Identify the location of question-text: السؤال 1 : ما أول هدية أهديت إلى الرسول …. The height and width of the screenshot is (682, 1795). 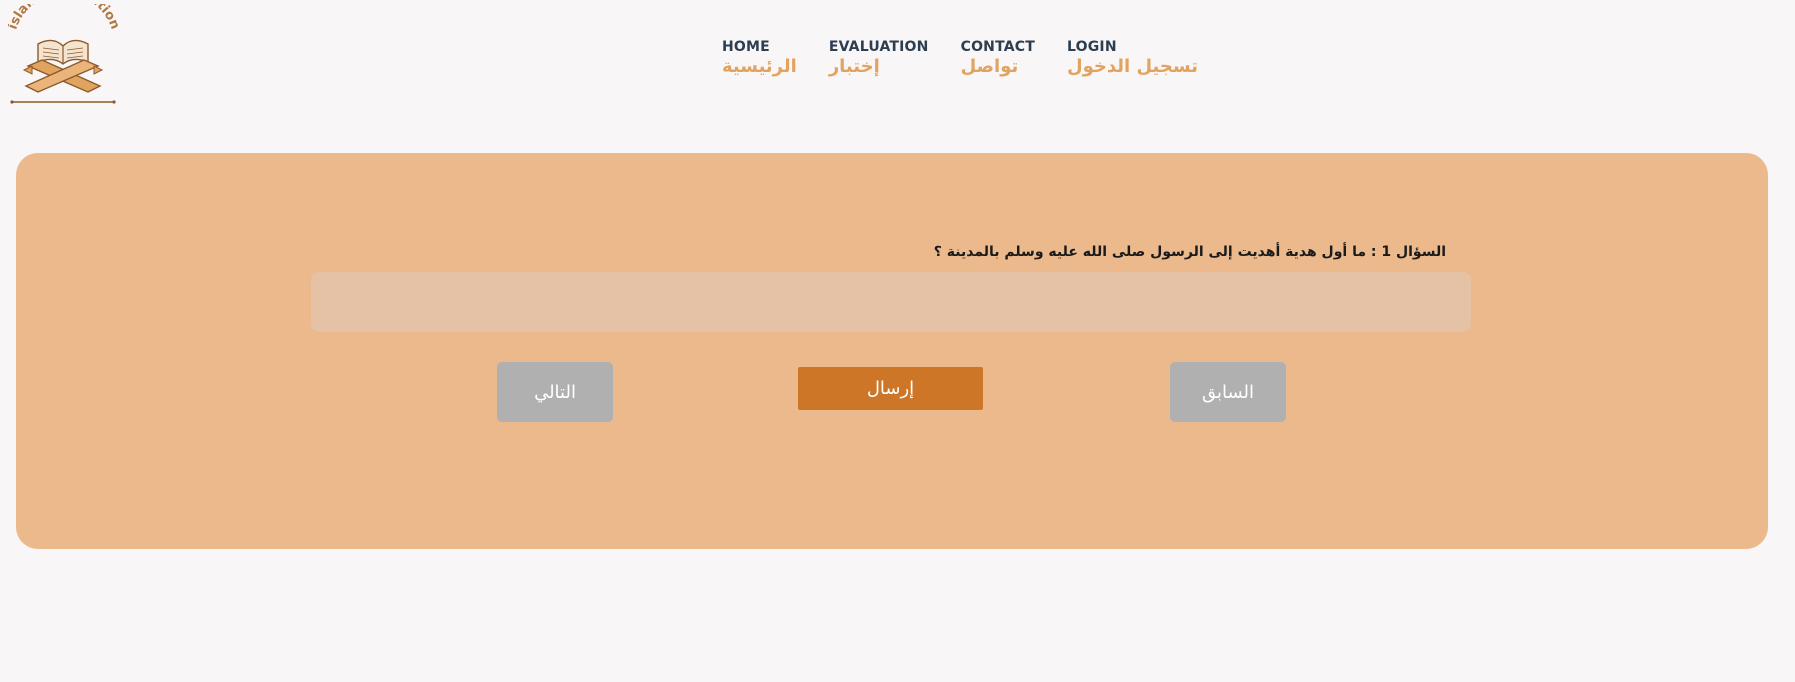
(1189, 252).